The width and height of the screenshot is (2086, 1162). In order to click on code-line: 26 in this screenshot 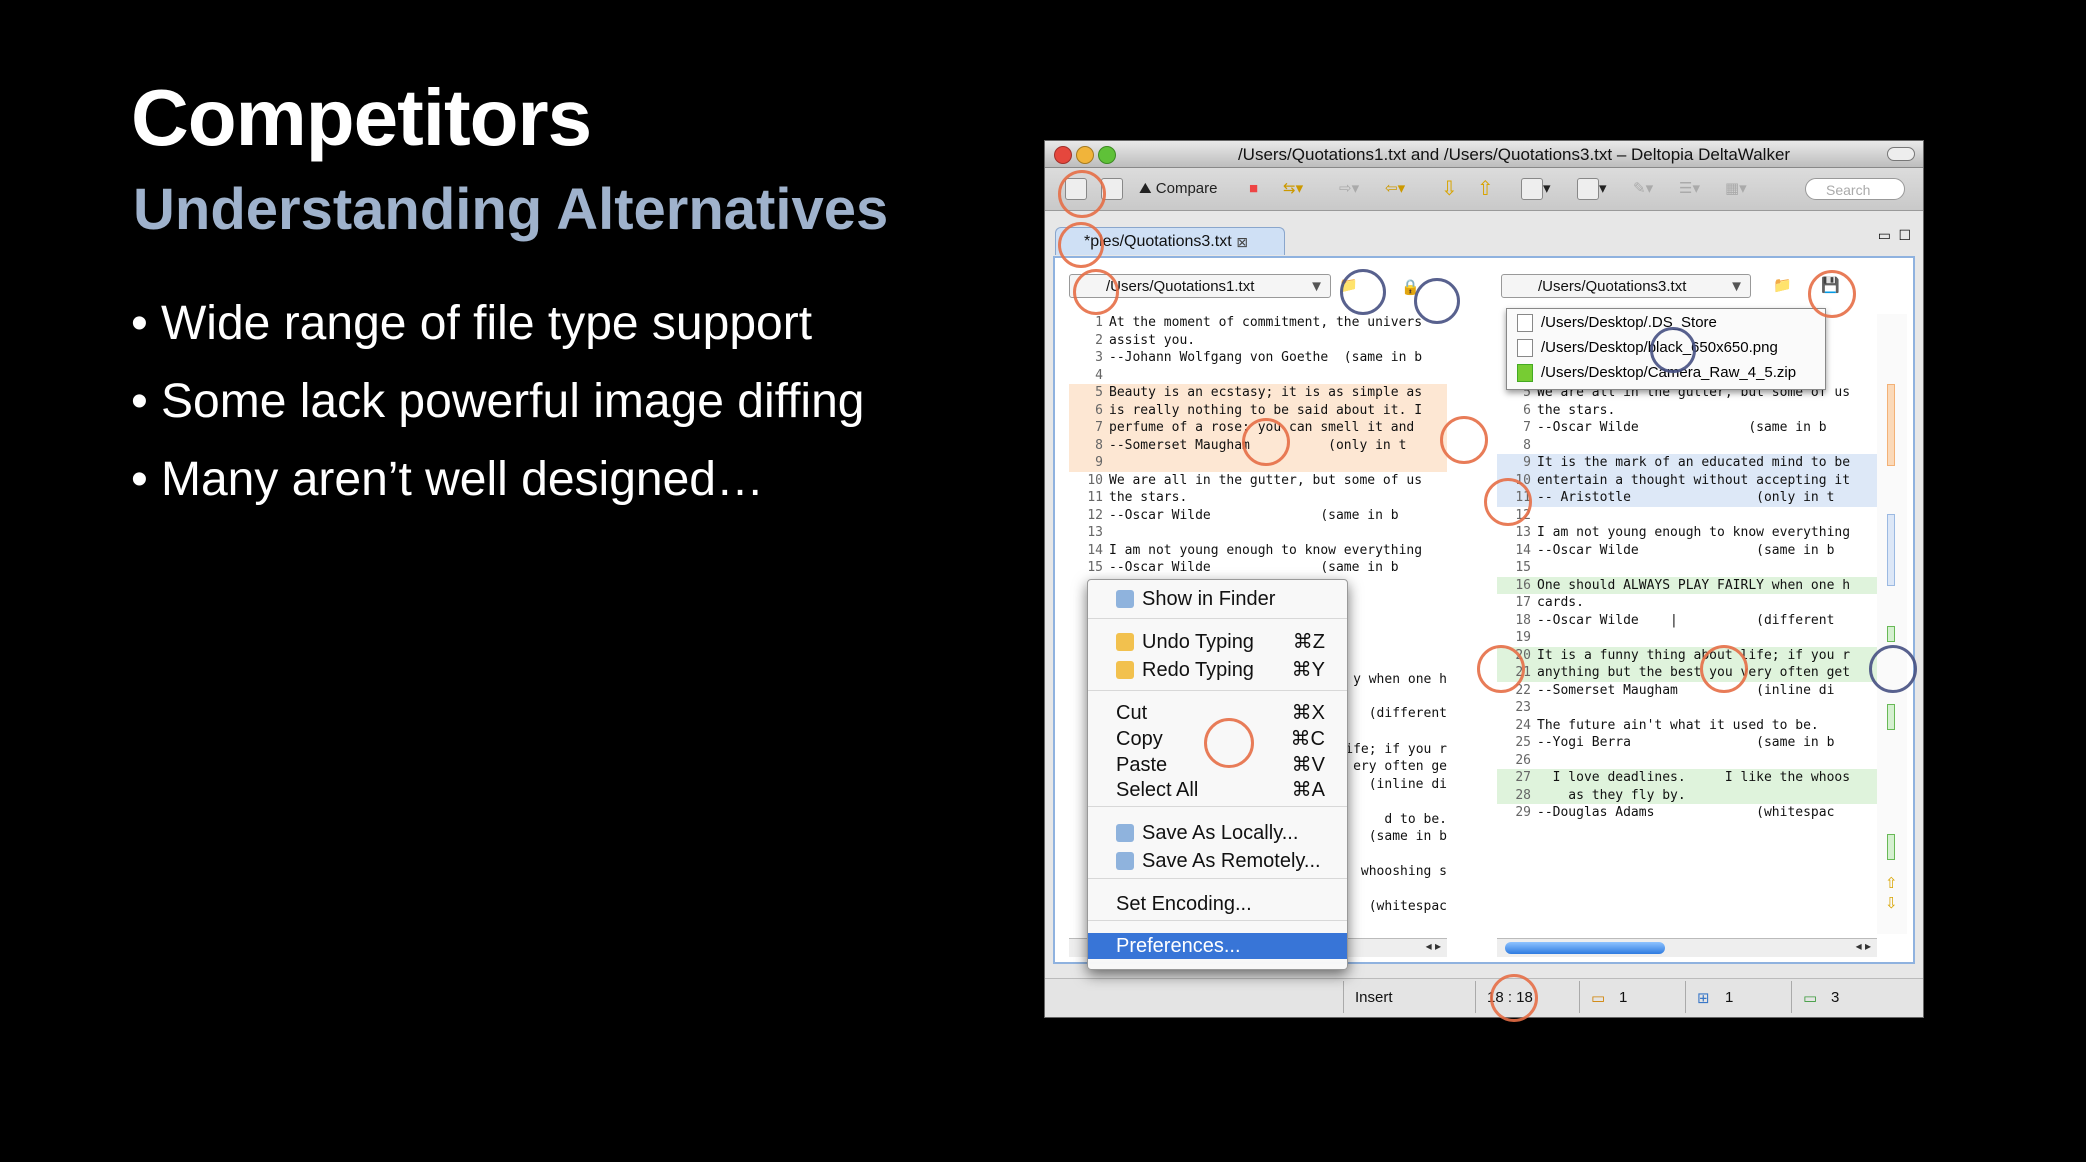, I will do `click(1687, 761)`.